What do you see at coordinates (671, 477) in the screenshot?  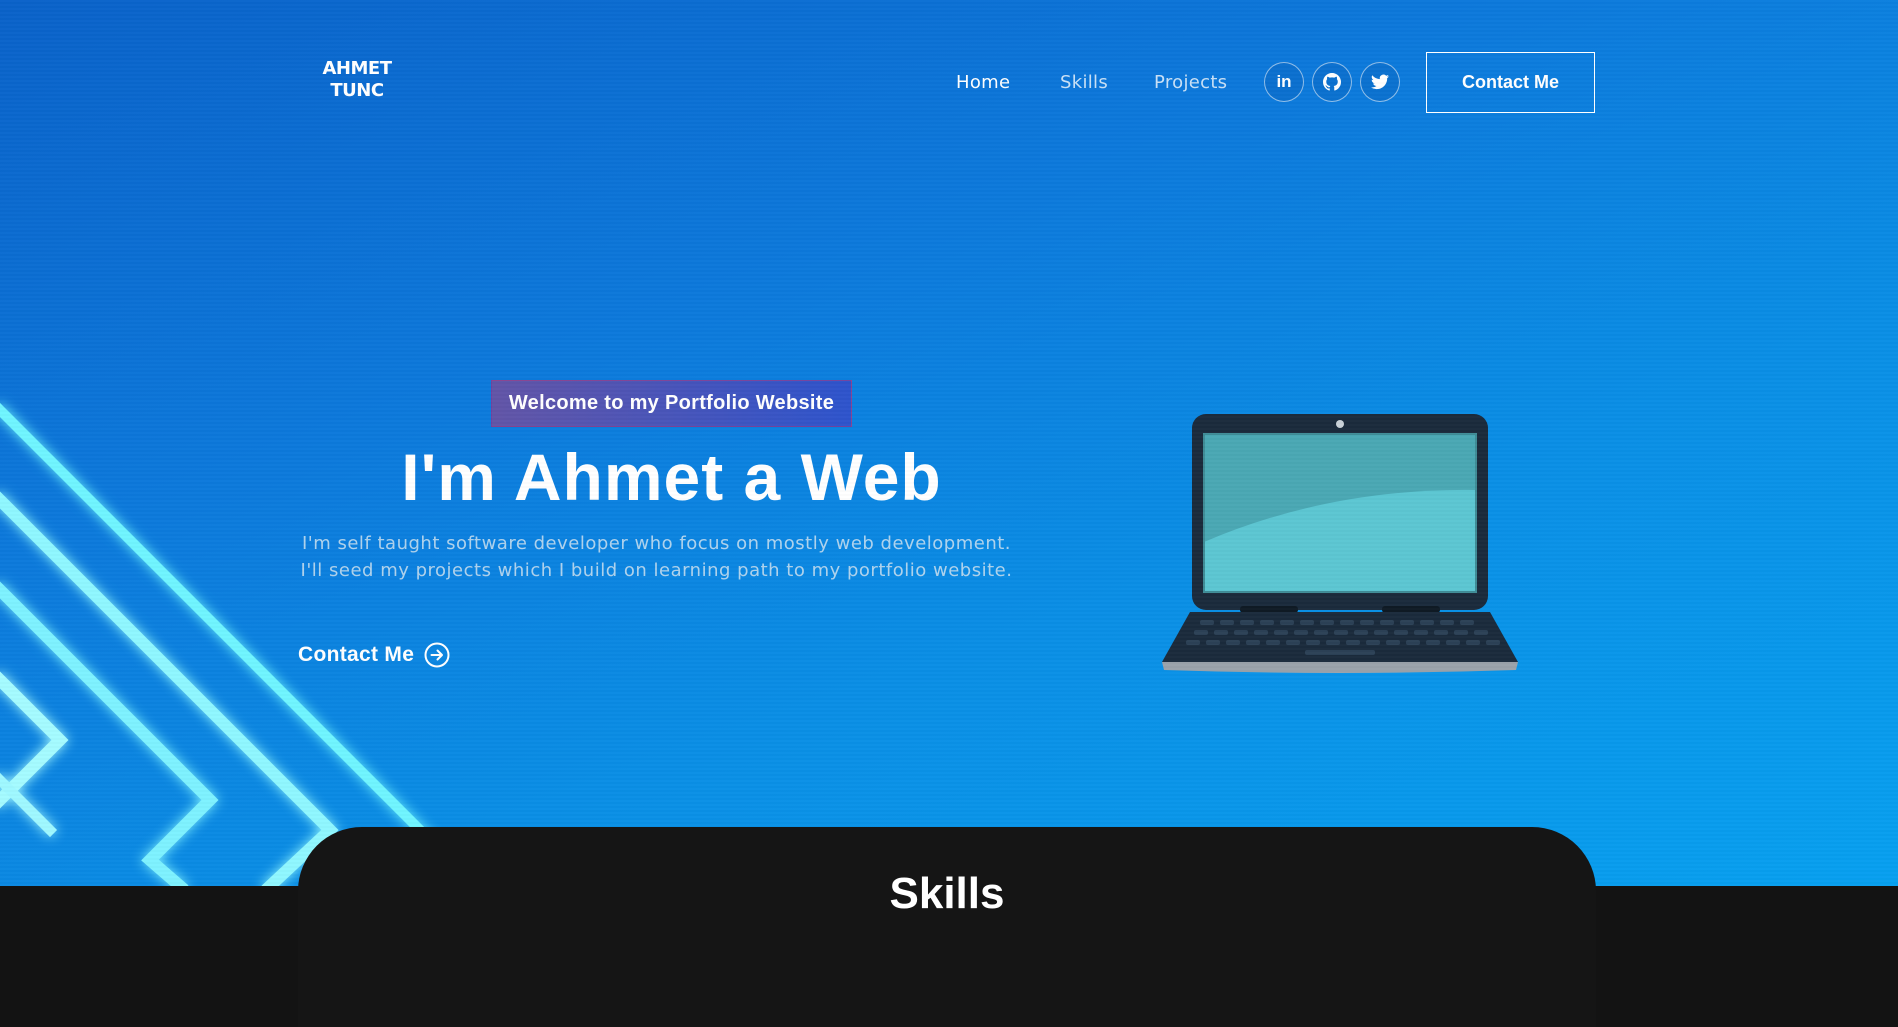 I see `hero-headline: I'm Ahmet a Web` at bounding box center [671, 477].